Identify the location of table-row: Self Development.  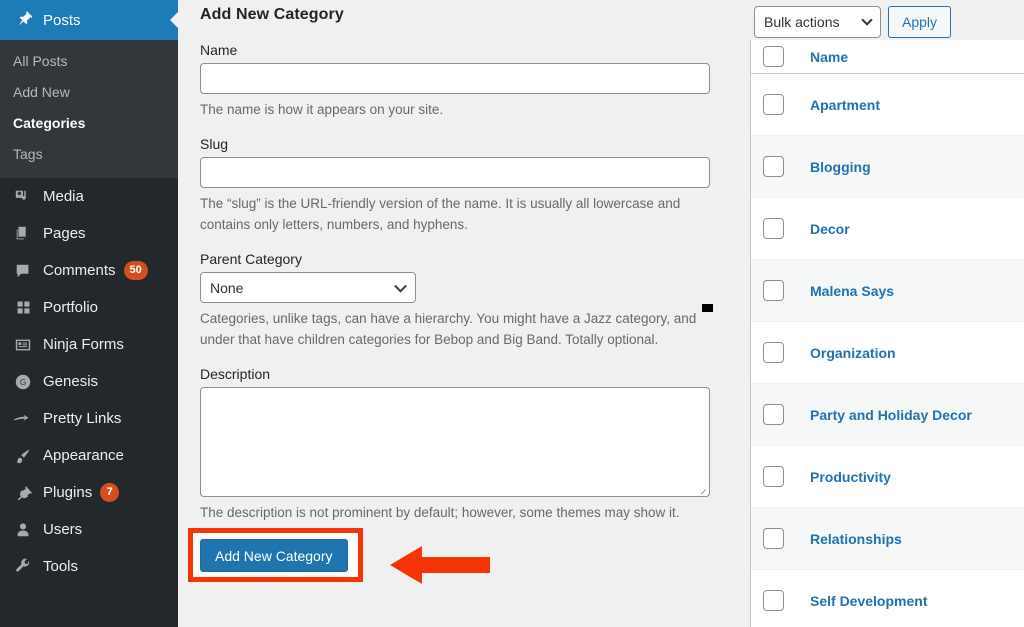
(887, 598).